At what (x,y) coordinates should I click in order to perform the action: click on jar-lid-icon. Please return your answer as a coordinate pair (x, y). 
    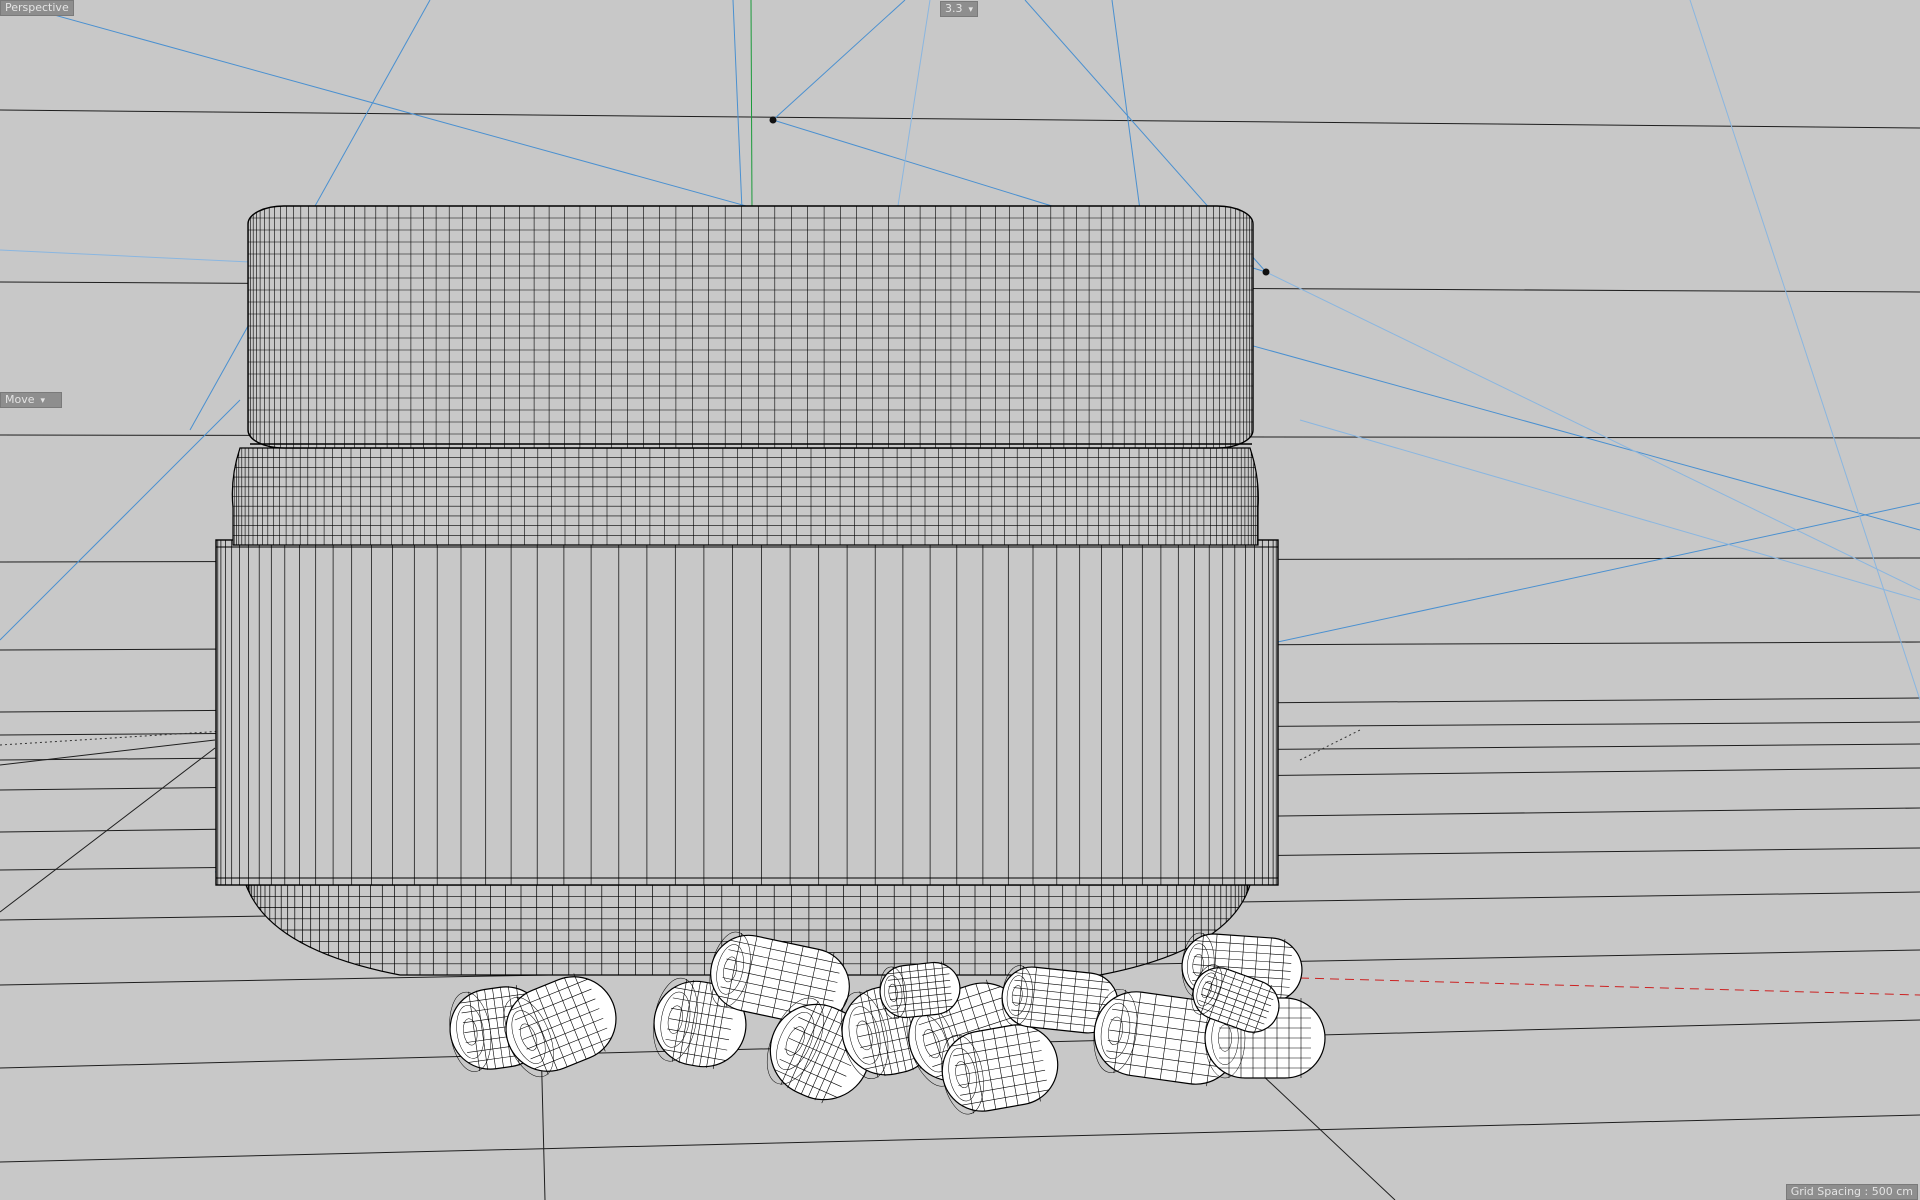
    Looking at the image, I should click on (750, 325).